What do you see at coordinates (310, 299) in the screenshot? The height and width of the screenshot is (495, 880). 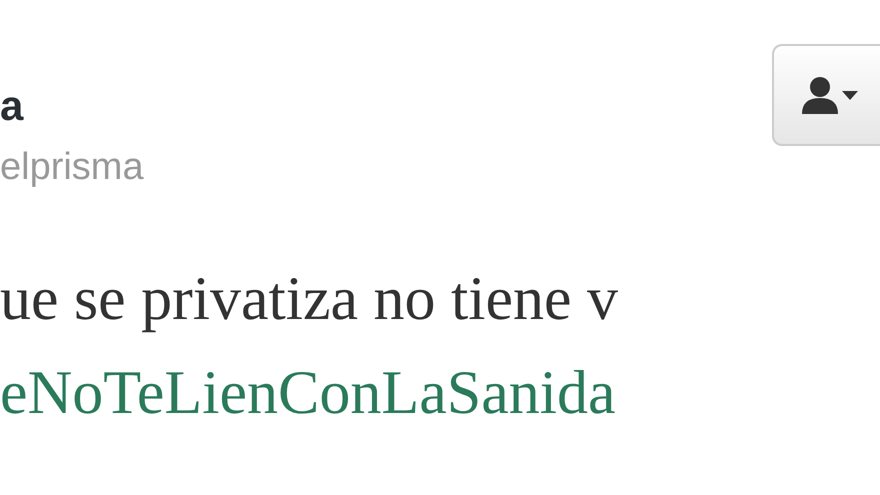 I see `tweet-text: ue se privatiza no tiene v` at bounding box center [310, 299].